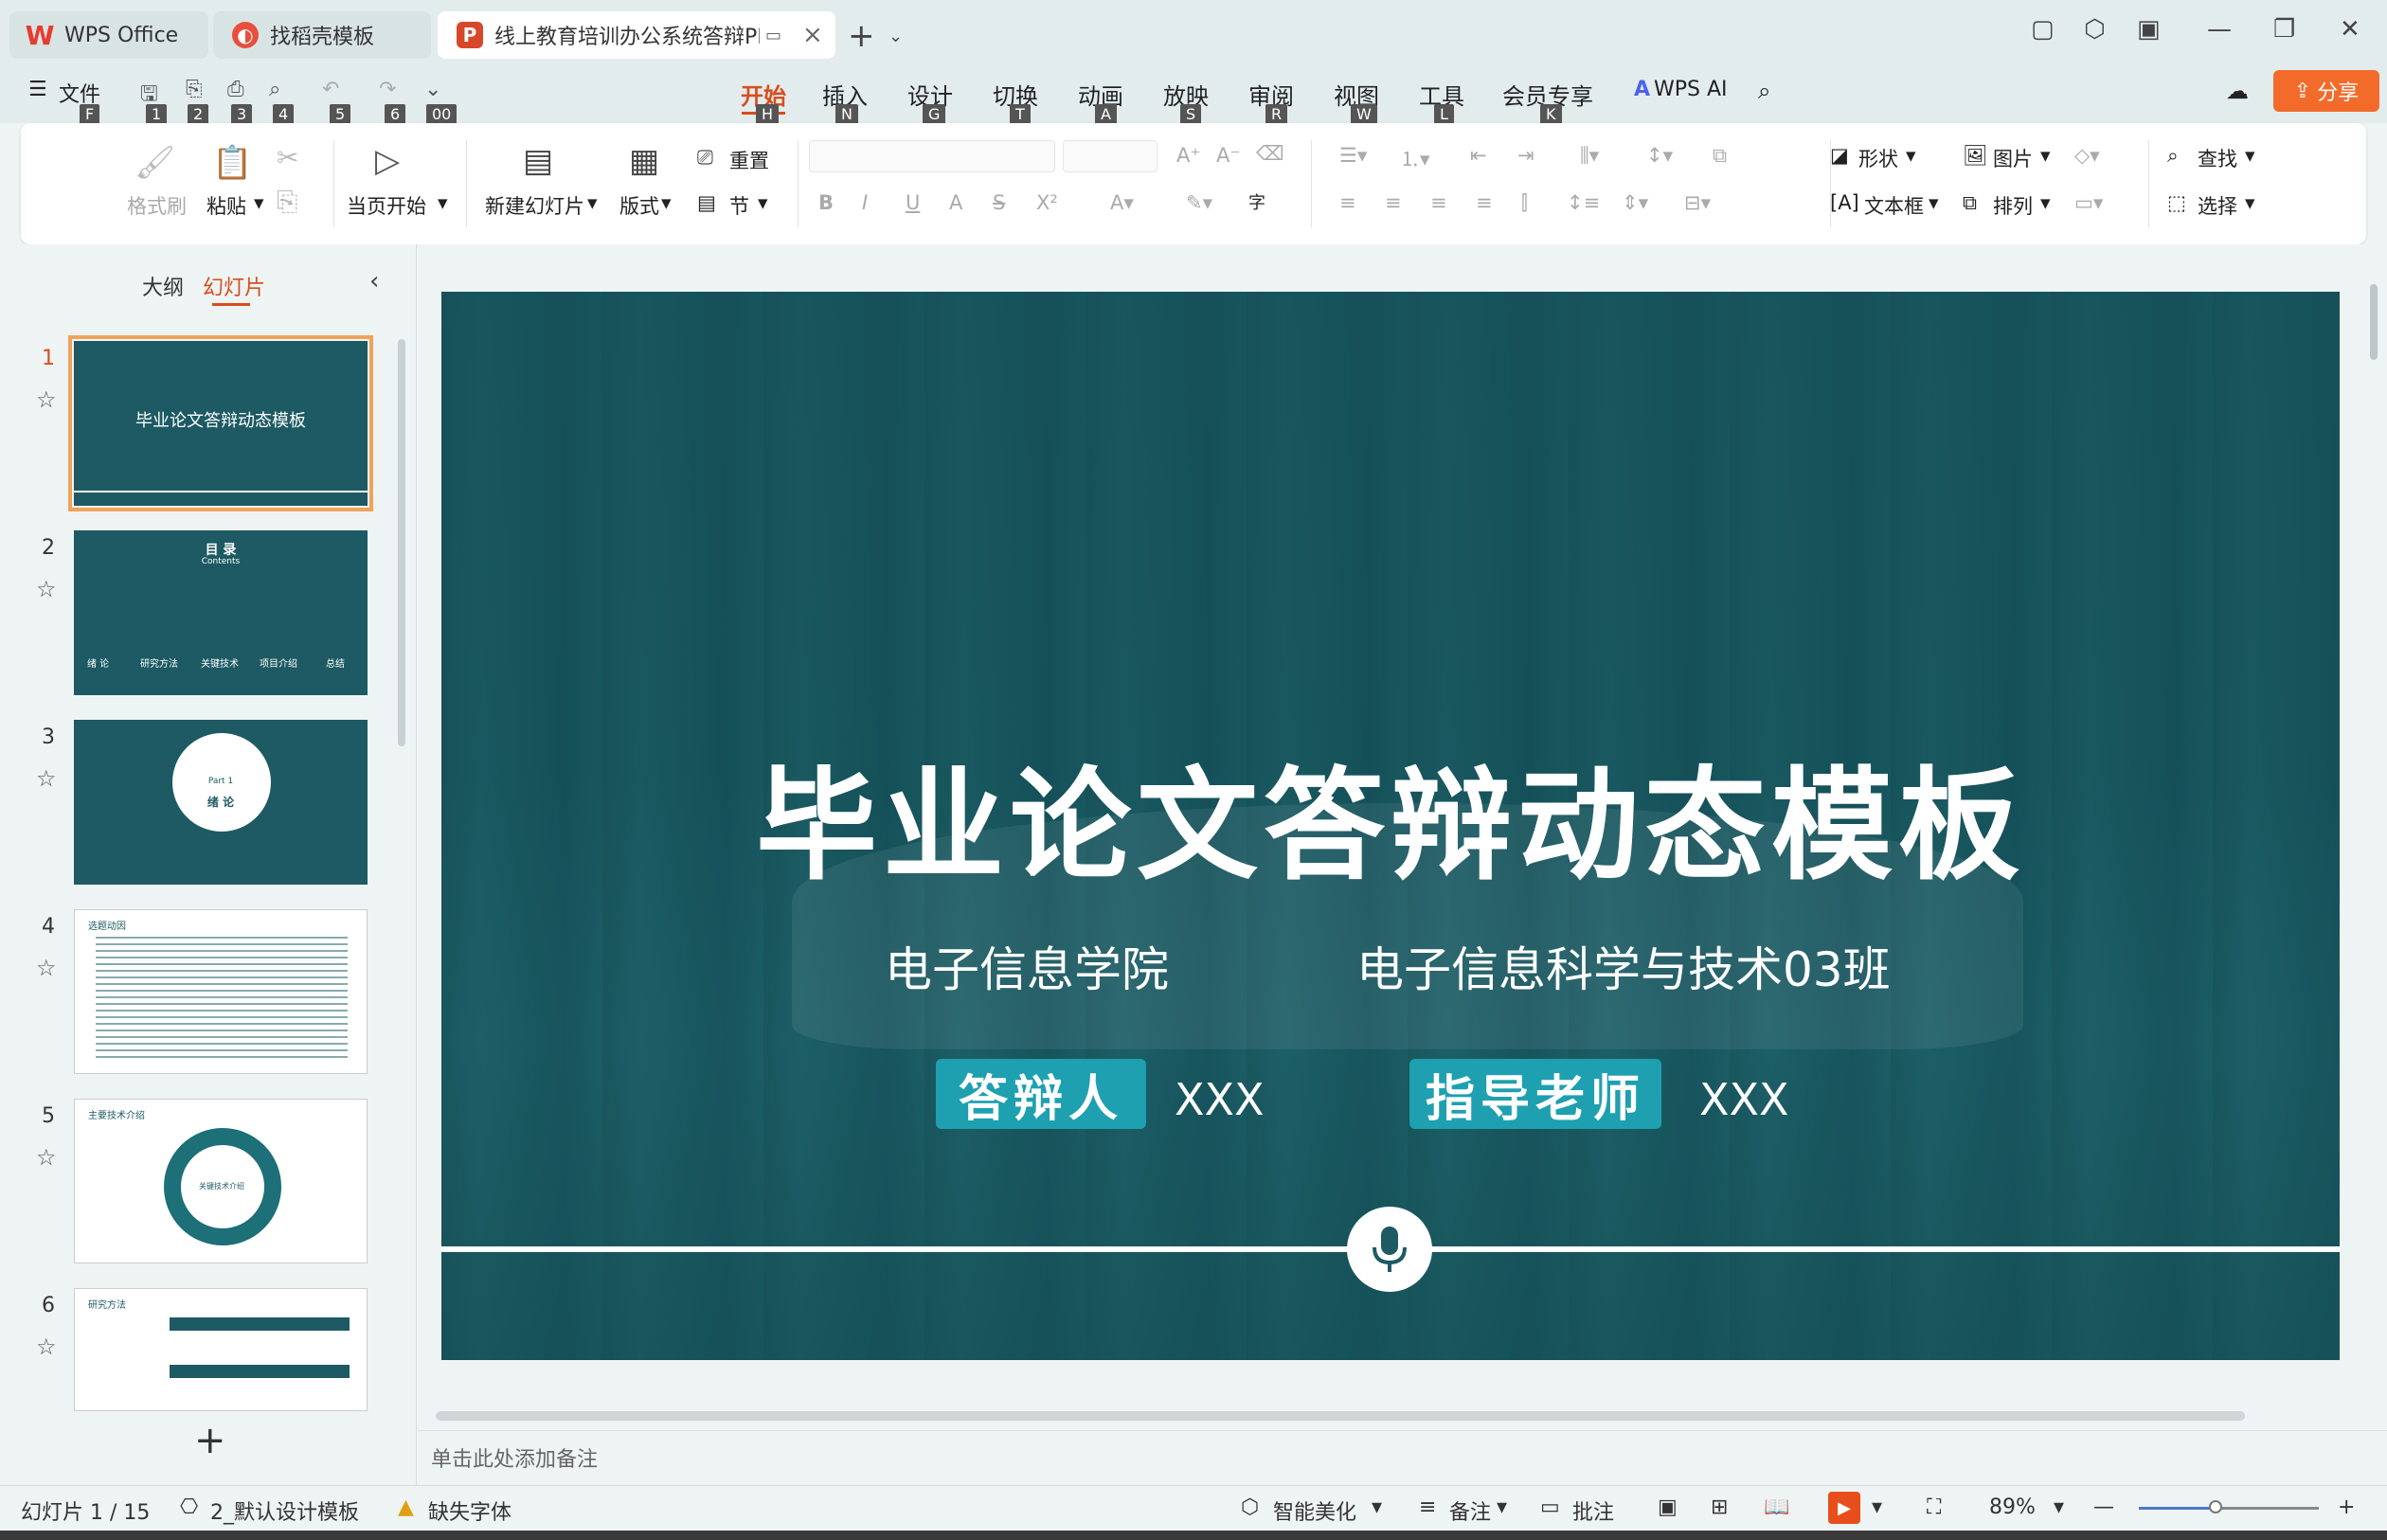 The image size is (2387, 1540). Describe the element at coordinates (386, 205) in the screenshot. I see `play-from-current-button: 当页开始` at that location.